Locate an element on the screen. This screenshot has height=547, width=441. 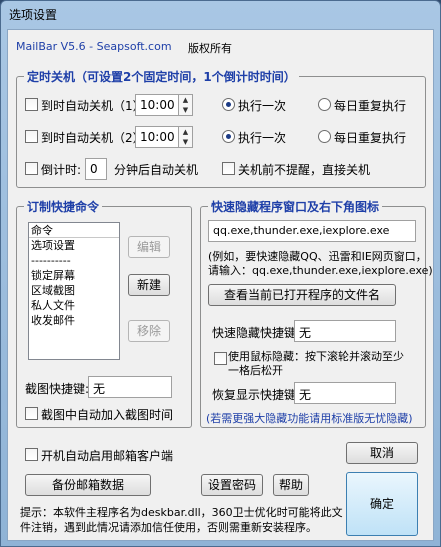
remove-command-button: 移除 is located at coordinates (149, 331).